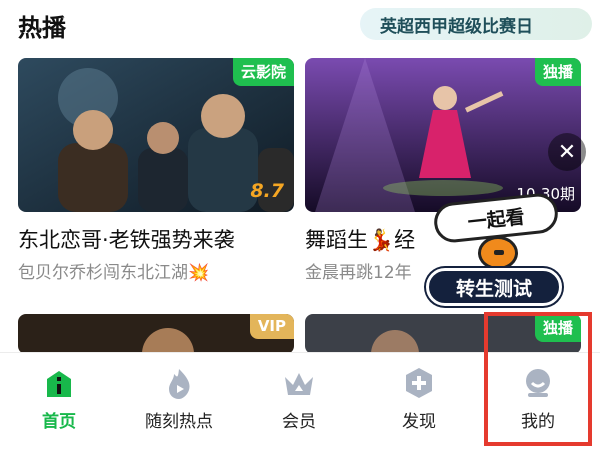 This screenshot has height=450, width=600. I want to click on tab-label: 会员, so click(299, 422).